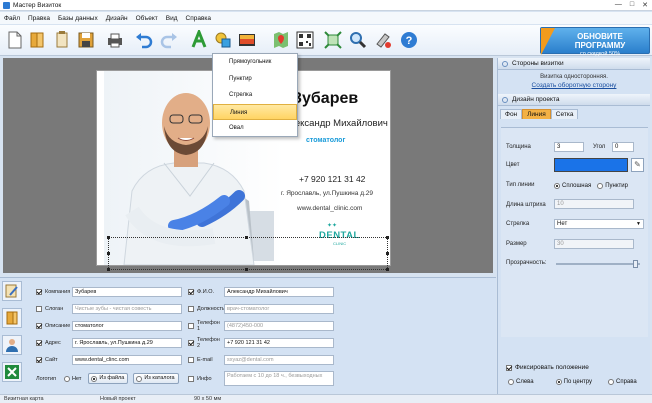 This screenshot has height=403, width=652. Describe the element at coordinates (127, 325) in the screenshot. I see `description-input: стоматолог` at that location.